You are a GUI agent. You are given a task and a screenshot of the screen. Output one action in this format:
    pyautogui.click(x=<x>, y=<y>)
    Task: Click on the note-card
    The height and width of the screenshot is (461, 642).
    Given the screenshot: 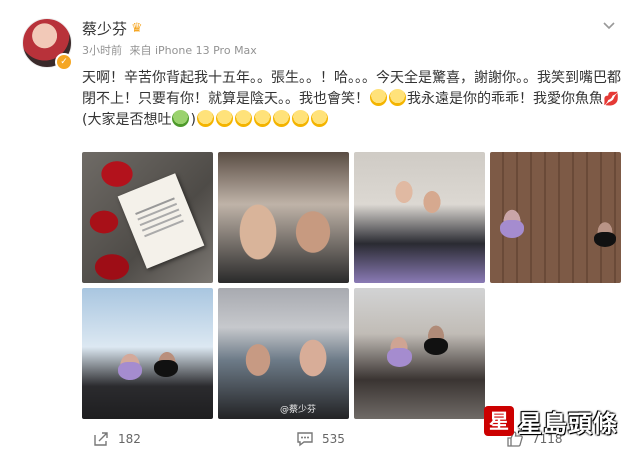 What is the action you would take?
    pyautogui.click(x=161, y=221)
    